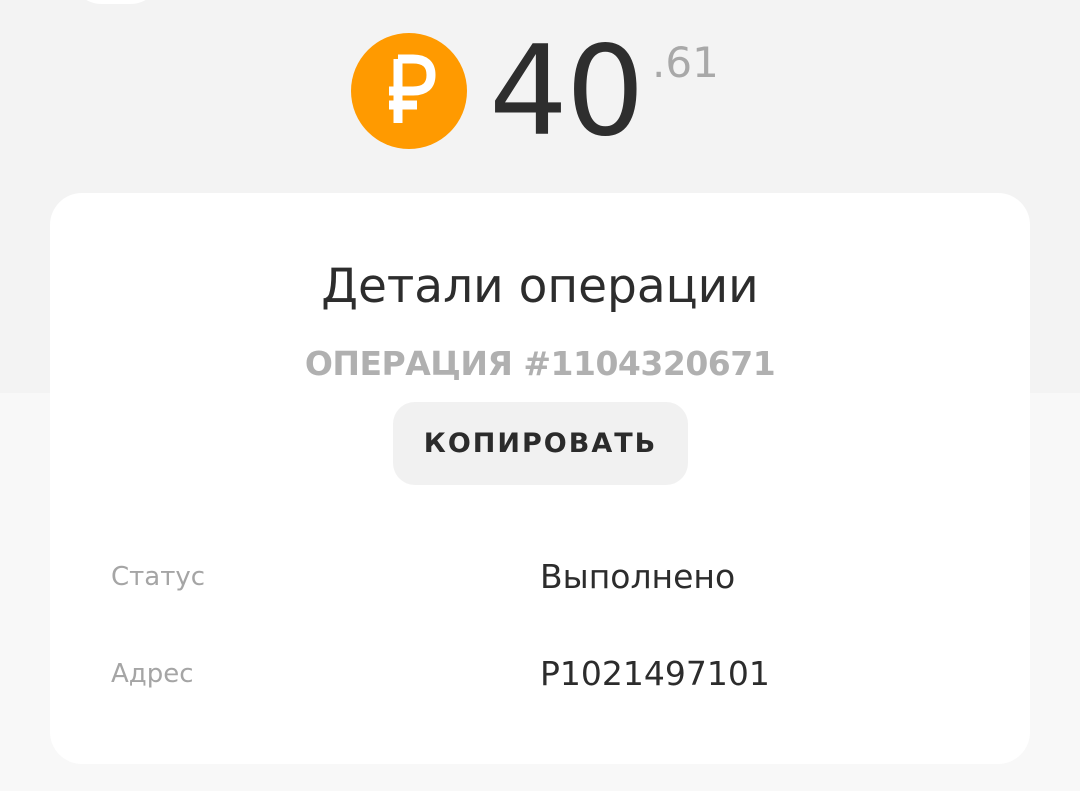 The height and width of the screenshot is (791, 1080). What do you see at coordinates (540, 363) in the screenshot?
I see `operation-number: ОПЕРАЦИЯ #1104320671` at bounding box center [540, 363].